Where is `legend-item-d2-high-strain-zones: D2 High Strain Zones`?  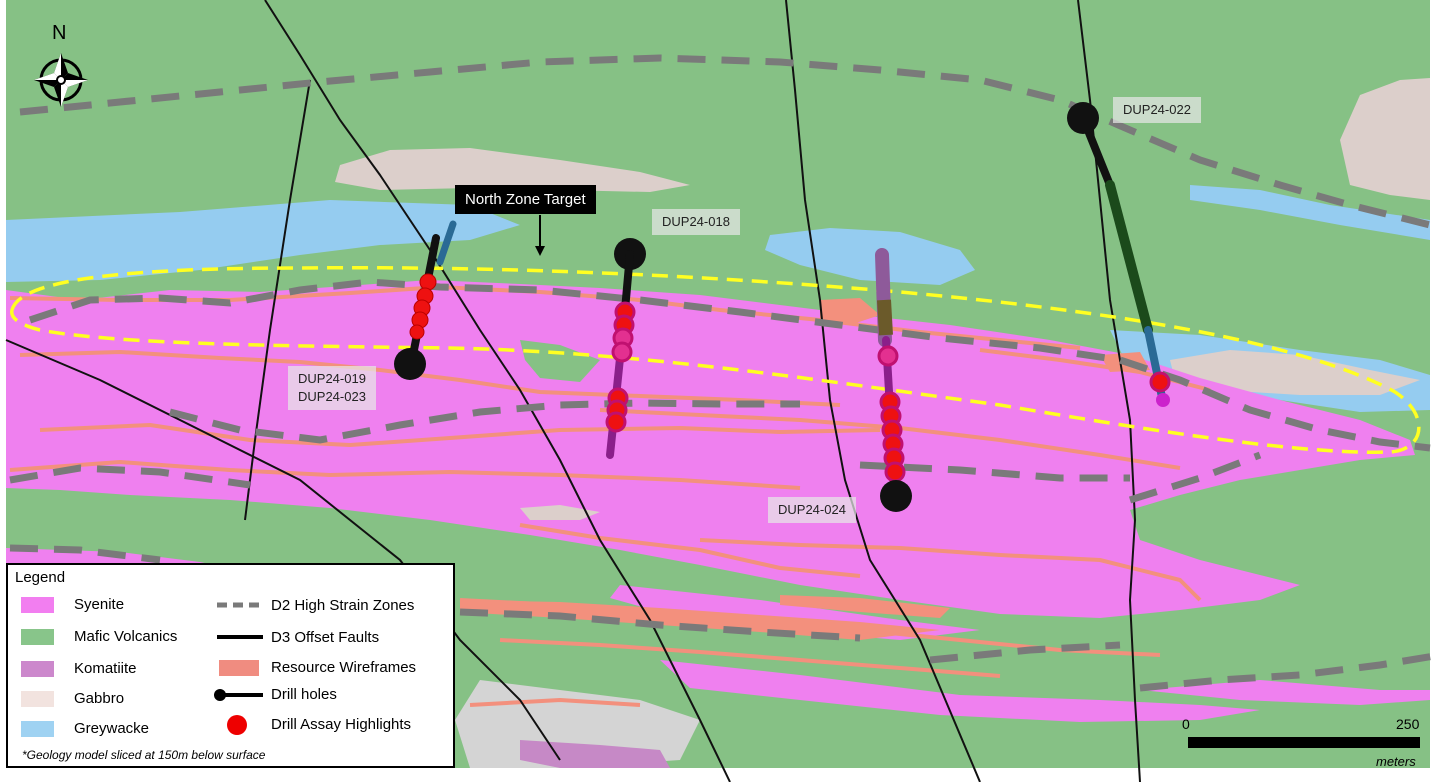 legend-item-d2-high-strain-zones: D2 High Strain Zones is located at coordinates (343, 605).